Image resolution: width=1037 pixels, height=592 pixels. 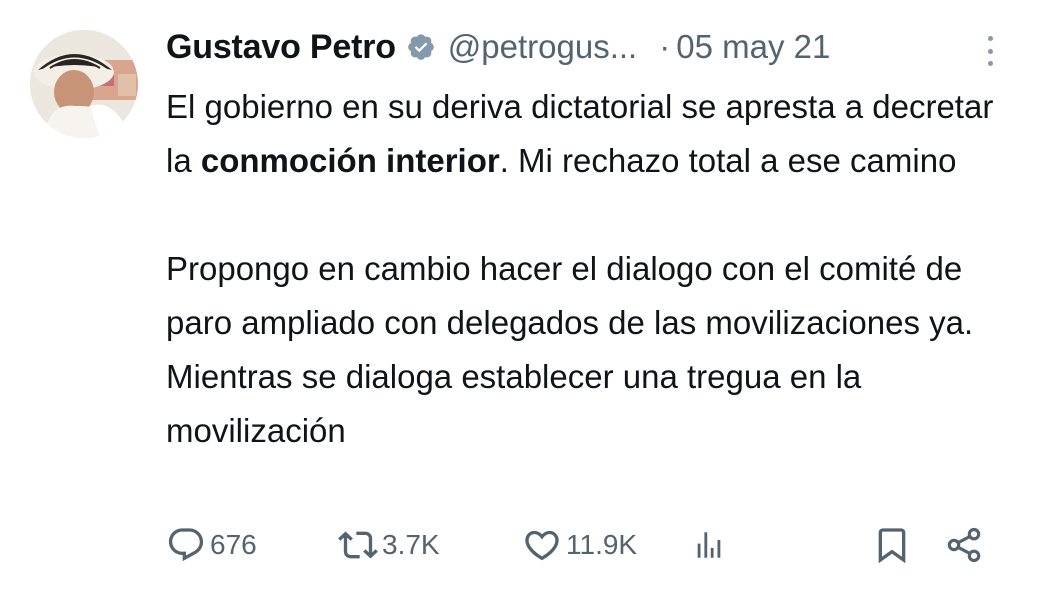 What do you see at coordinates (602, 544) in the screenshot?
I see `like-count: 11.9K` at bounding box center [602, 544].